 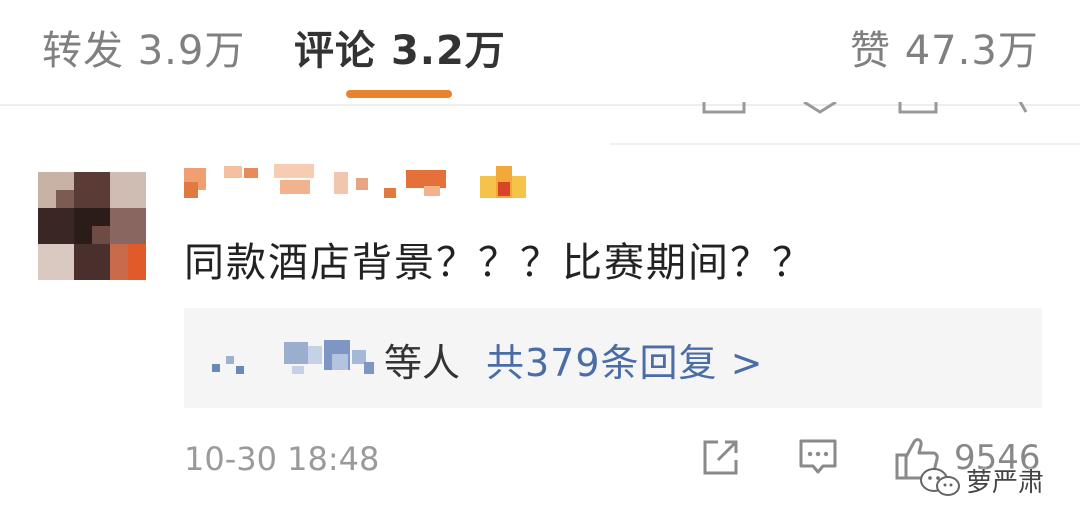 I want to click on view-replies-link: 共379条回复 >, so click(x=624, y=359).